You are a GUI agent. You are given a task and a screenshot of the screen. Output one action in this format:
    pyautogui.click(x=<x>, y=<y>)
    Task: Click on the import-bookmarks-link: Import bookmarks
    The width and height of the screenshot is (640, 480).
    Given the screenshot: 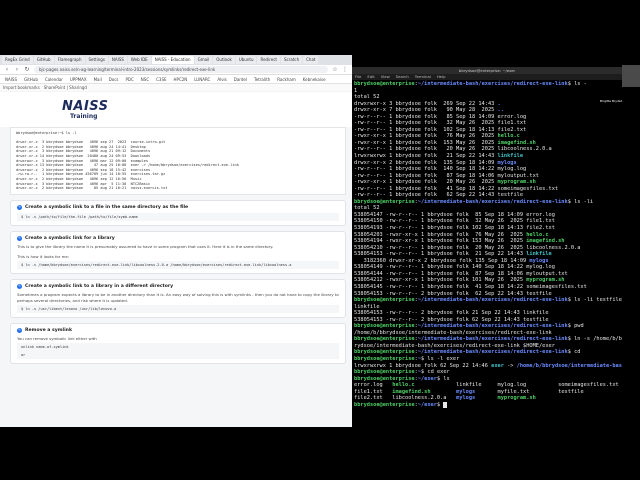 What is the action you would take?
    pyautogui.click(x=21, y=87)
    